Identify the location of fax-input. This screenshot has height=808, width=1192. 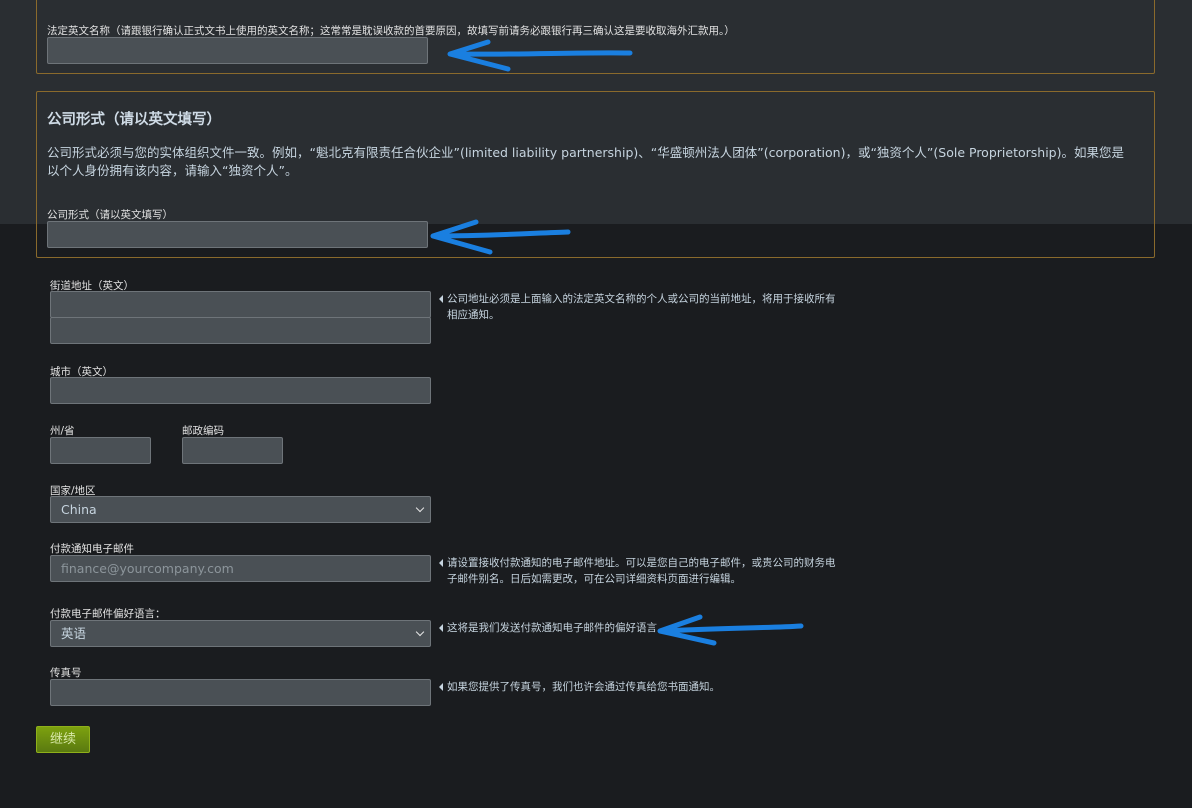
(240, 692).